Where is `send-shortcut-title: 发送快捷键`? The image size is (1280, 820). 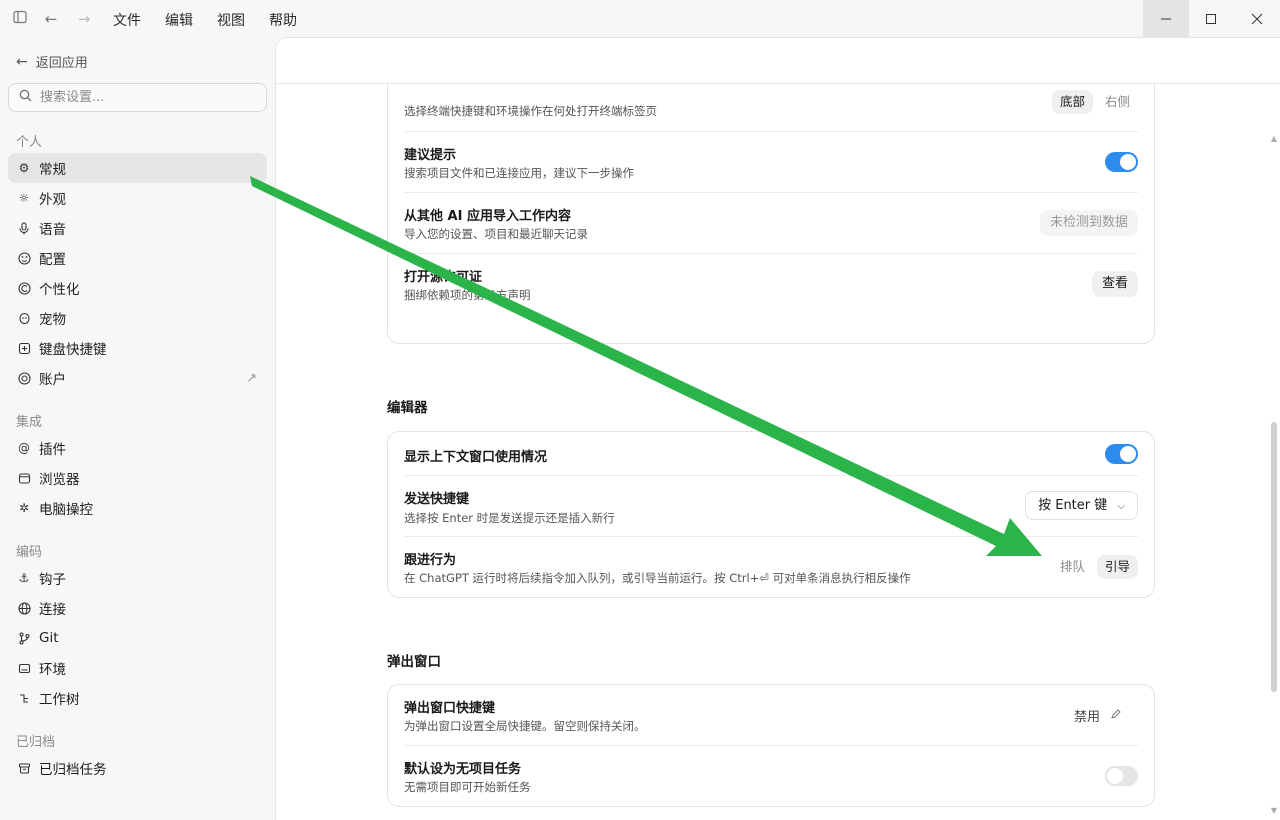
send-shortcut-title: 发送快捷键 is located at coordinates (437, 499).